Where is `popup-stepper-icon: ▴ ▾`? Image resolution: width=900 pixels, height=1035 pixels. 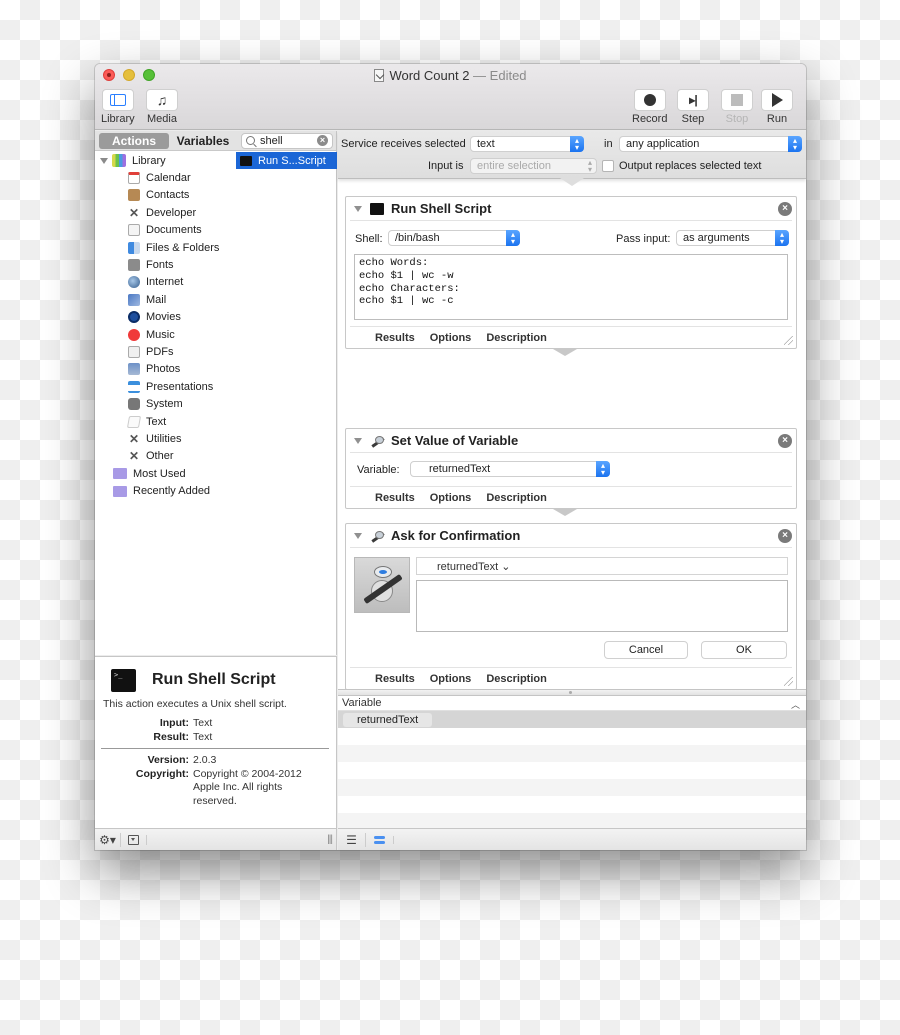
popup-stepper-icon: ▴ ▾ is located at coordinates (589, 166).